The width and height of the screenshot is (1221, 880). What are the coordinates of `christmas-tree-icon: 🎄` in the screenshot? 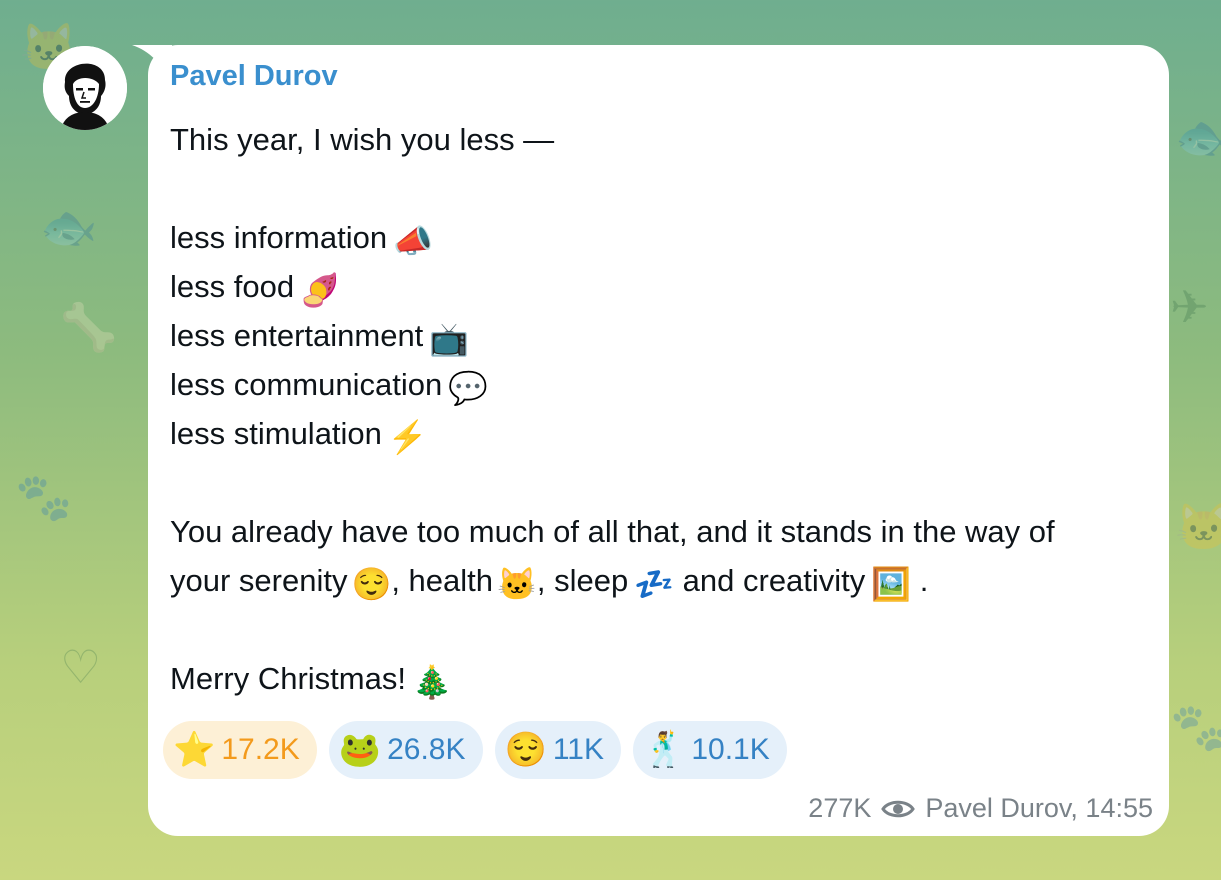 It's located at (431, 682).